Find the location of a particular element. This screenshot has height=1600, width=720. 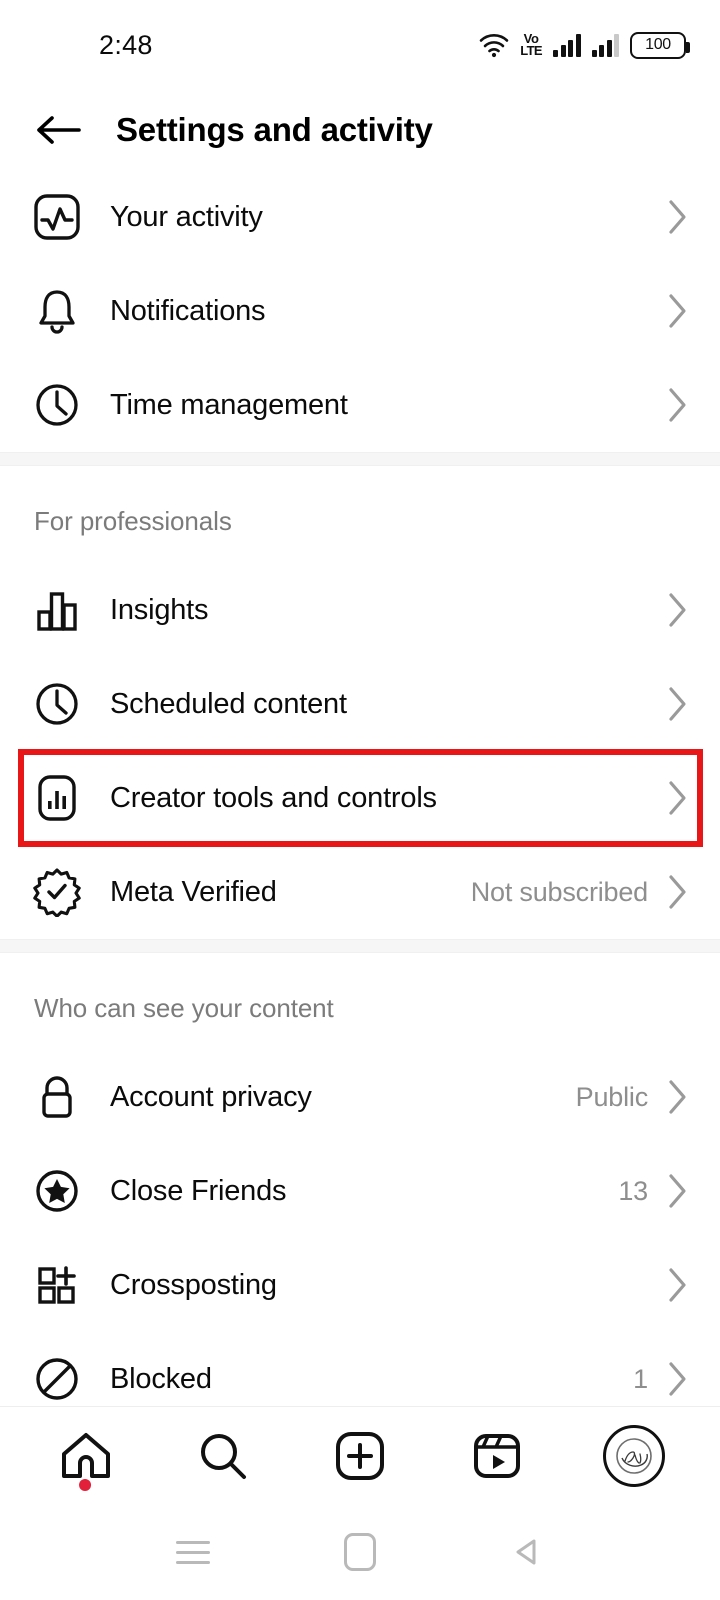

list-item-label: Your activity is located at coordinates (186, 216).